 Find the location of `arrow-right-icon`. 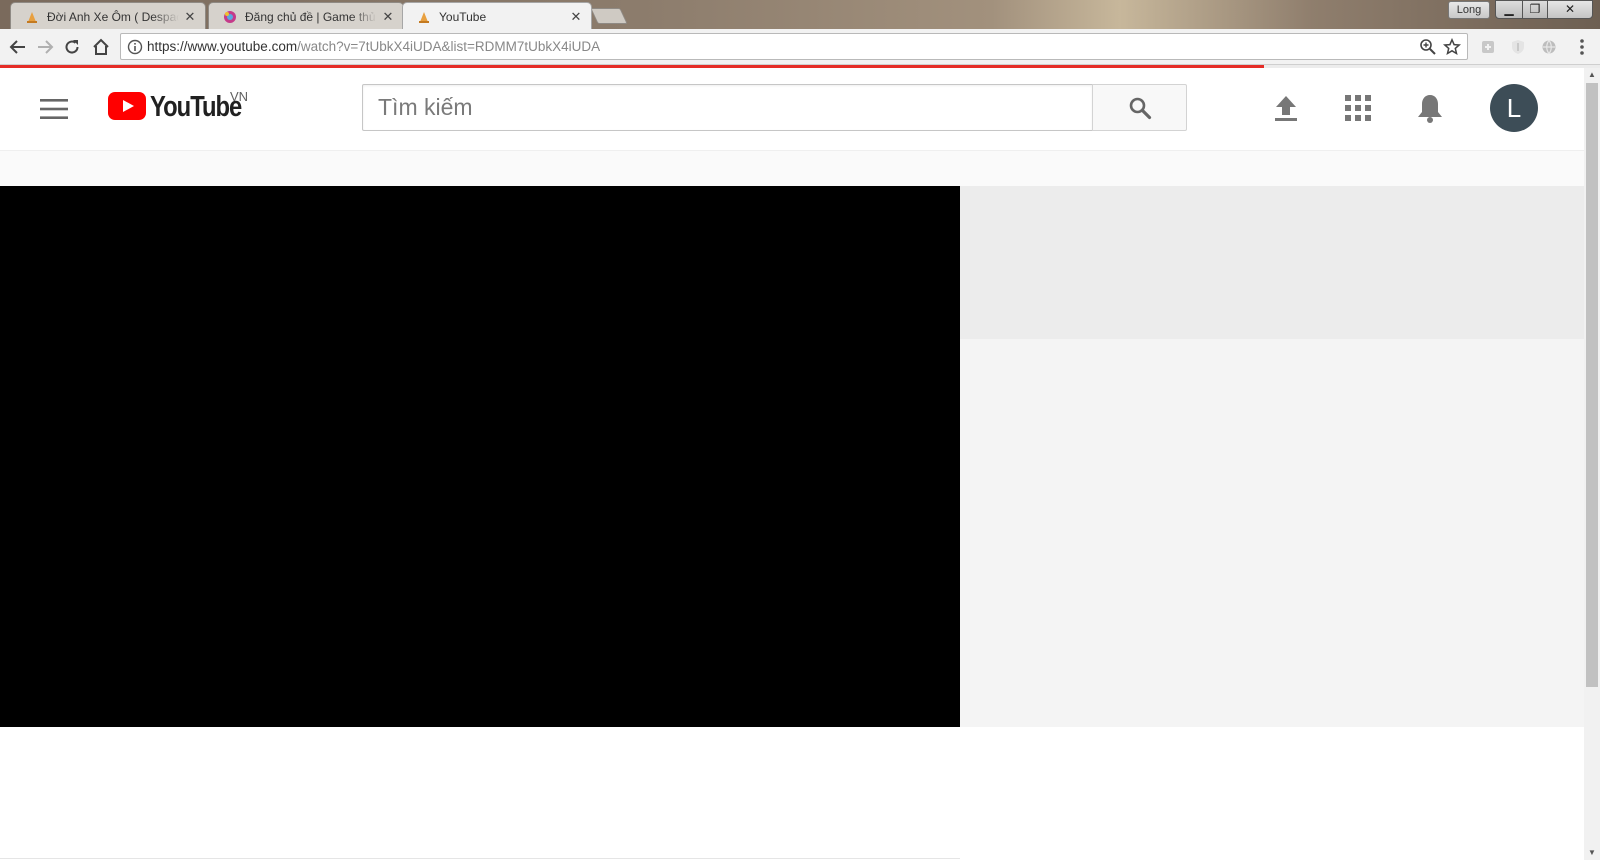

arrow-right-icon is located at coordinates (46, 47).